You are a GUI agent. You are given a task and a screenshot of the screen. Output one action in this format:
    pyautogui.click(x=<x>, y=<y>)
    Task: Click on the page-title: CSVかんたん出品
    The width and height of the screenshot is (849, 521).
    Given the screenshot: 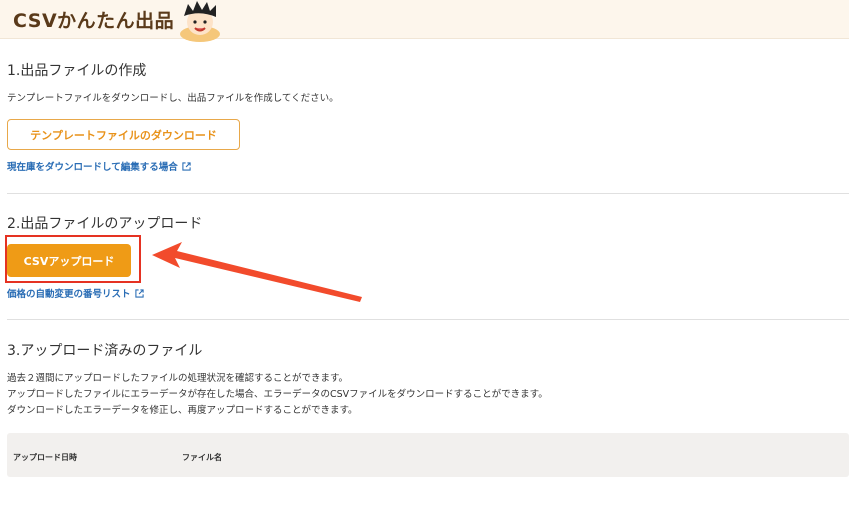 What is the action you would take?
    pyautogui.click(x=94, y=21)
    